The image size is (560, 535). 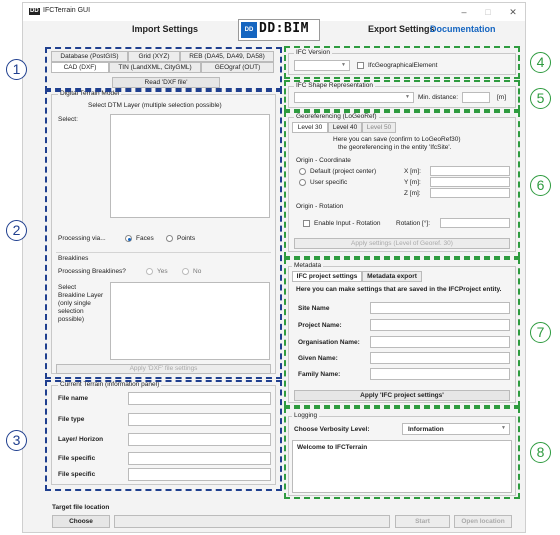 I want to click on callout-3: 3, so click(x=16, y=440).